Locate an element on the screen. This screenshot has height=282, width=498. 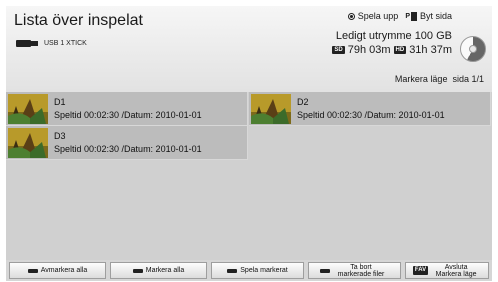
usb-icon is located at coordinates (27, 43).